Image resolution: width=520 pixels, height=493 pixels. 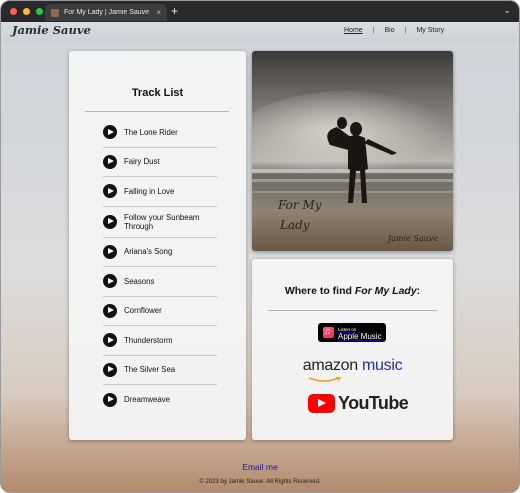 What do you see at coordinates (412, 238) in the screenshot?
I see `album-artist: Jamie Sauve` at bounding box center [412, 238].